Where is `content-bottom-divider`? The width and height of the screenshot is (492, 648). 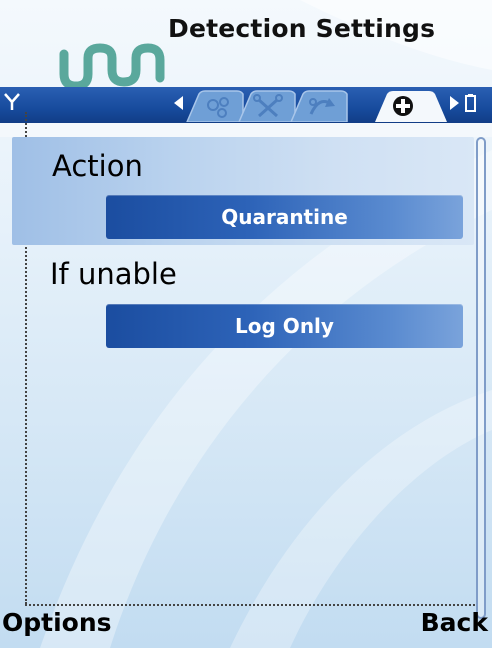 content-bottom-divider is located at coordinates (250, 605).